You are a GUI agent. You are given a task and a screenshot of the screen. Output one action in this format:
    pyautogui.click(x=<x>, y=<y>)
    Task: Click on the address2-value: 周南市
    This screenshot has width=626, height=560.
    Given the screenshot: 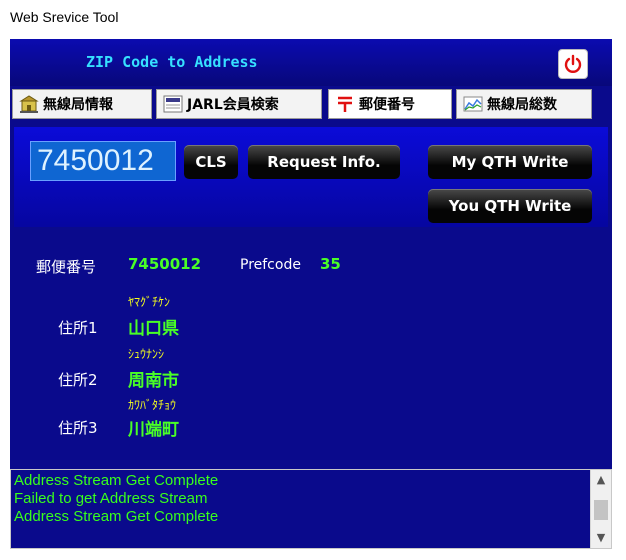 What is the action you would take?
    pyautogui.click(x=153, y=381)
    